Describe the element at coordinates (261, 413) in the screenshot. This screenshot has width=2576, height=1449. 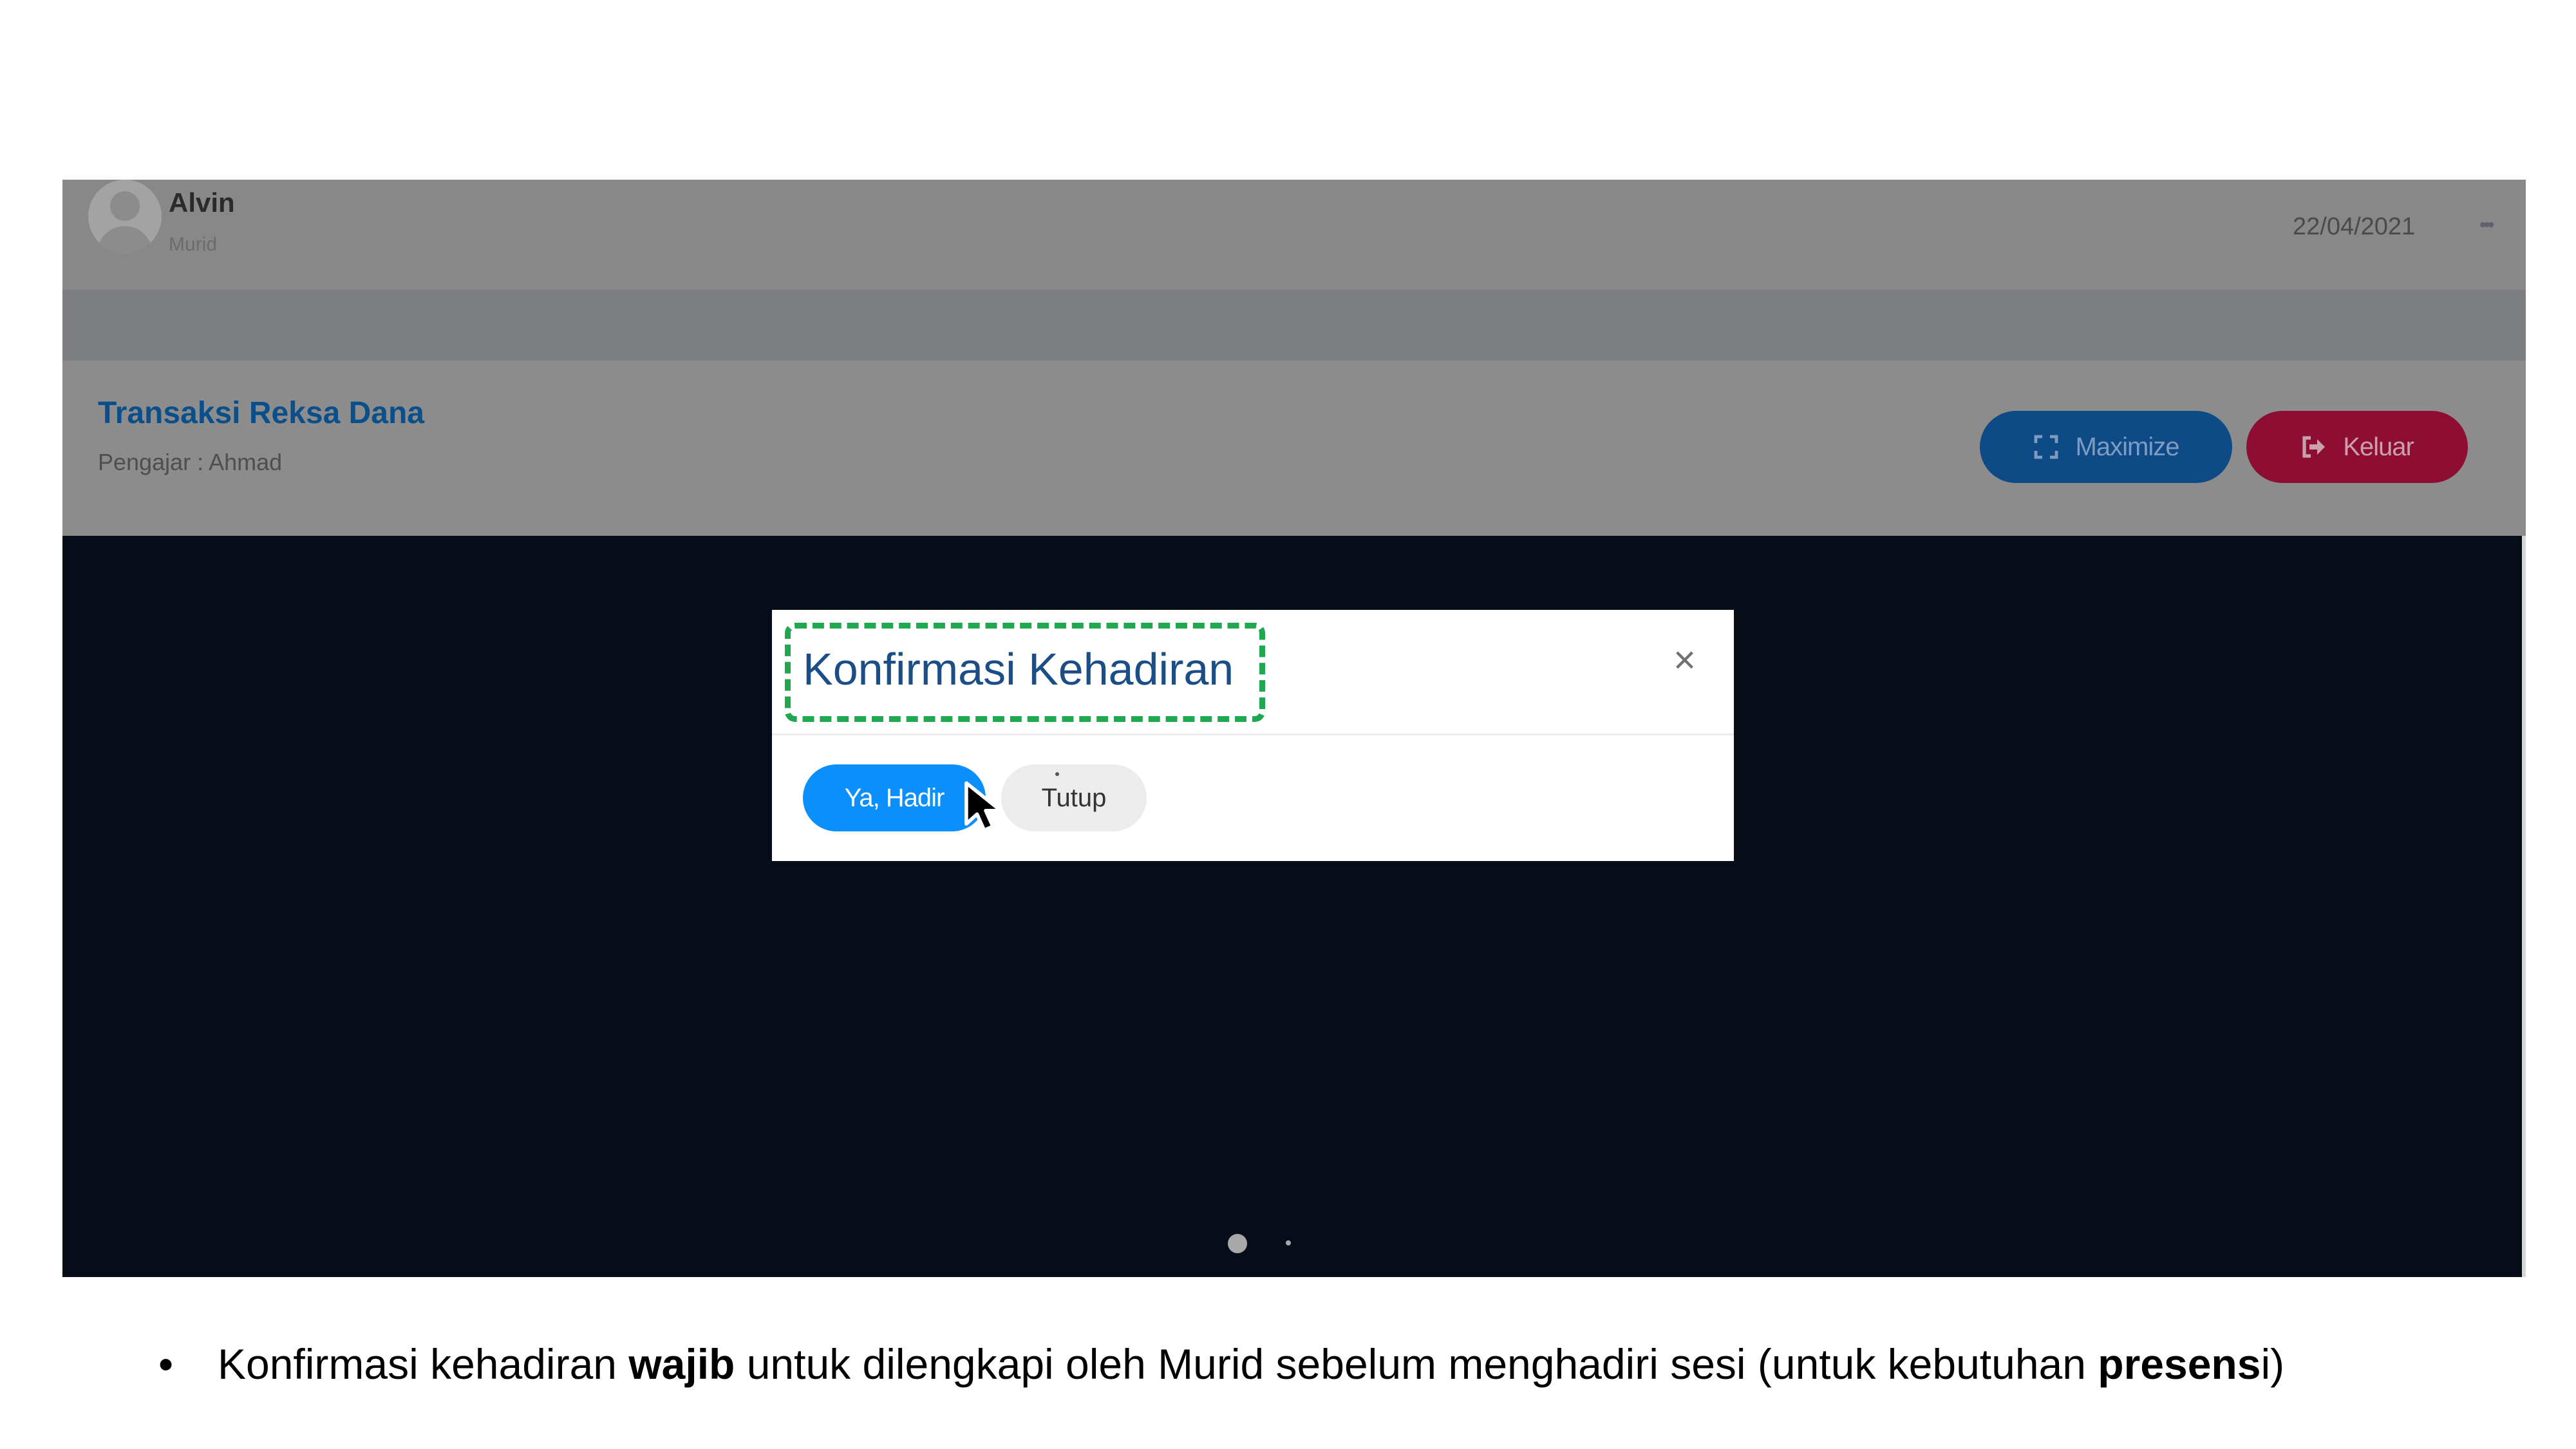
I see `class-title: Transaksi Reksa Dana` at that location.